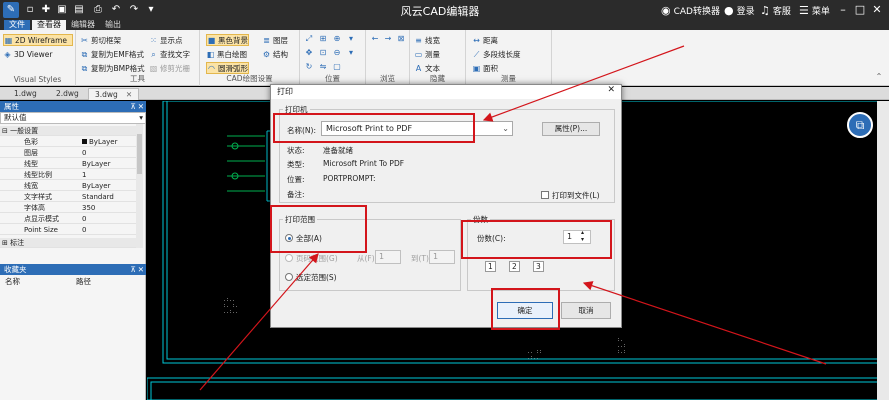 This screenshot has width=889, height=400. I want to click on property-row-point-size: Point Size 0, so click(68, 230).